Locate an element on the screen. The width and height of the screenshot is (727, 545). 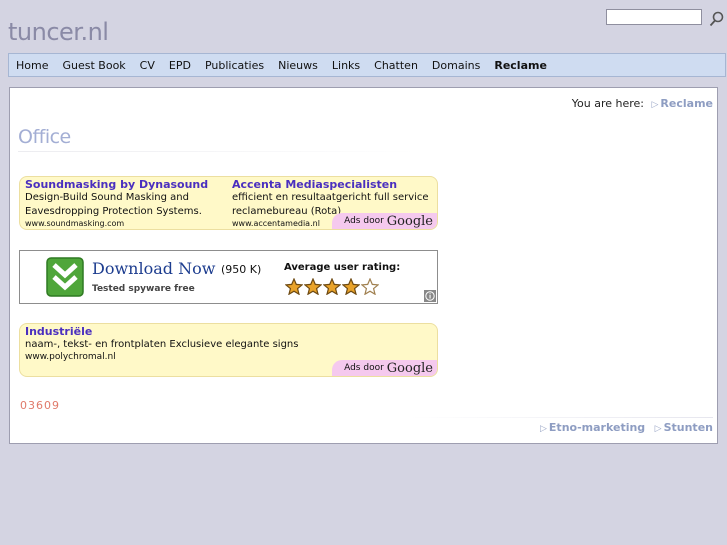
nav-chatten: Chatten is located at coordinates (396, 65).